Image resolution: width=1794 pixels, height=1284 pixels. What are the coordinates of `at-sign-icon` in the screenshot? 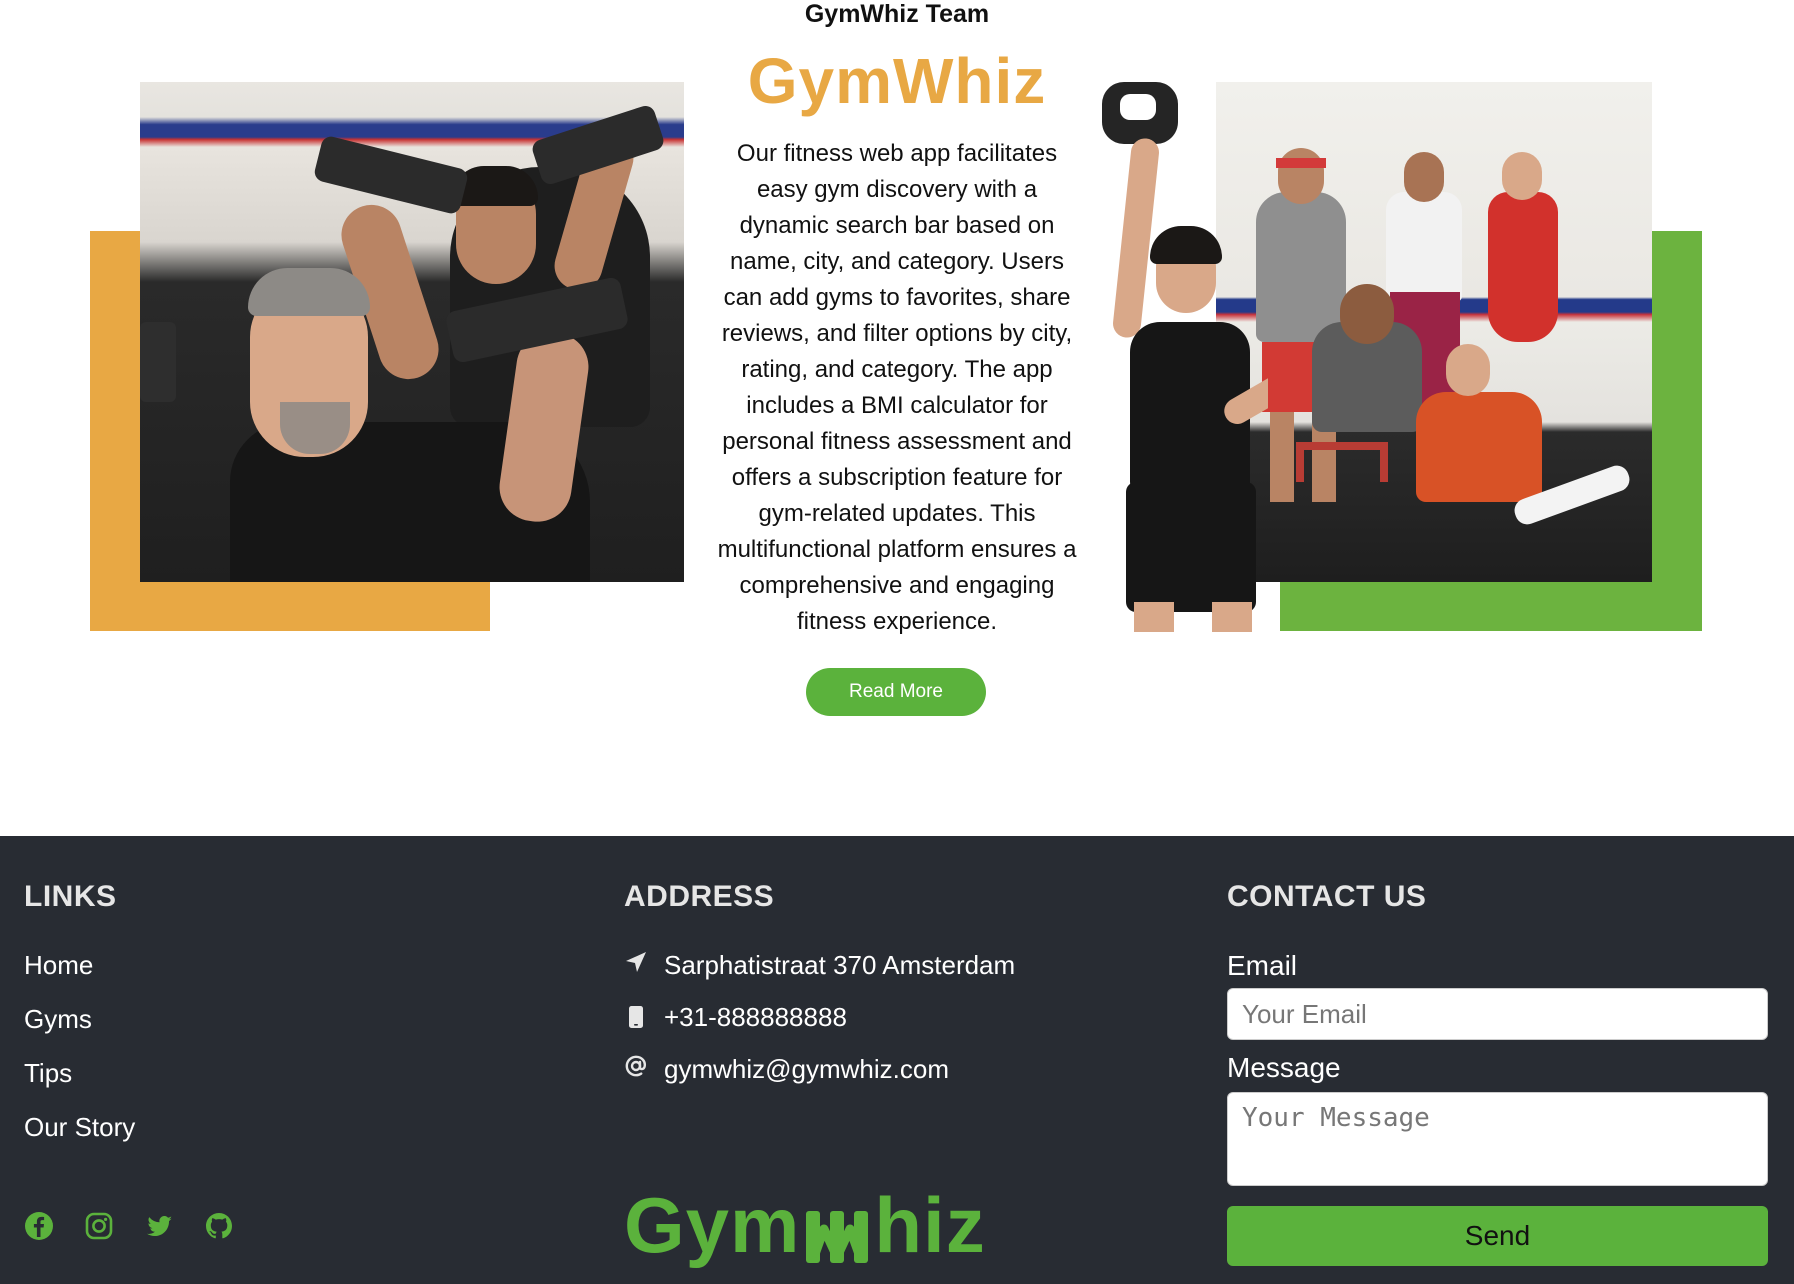 It's located at (636, 1067).